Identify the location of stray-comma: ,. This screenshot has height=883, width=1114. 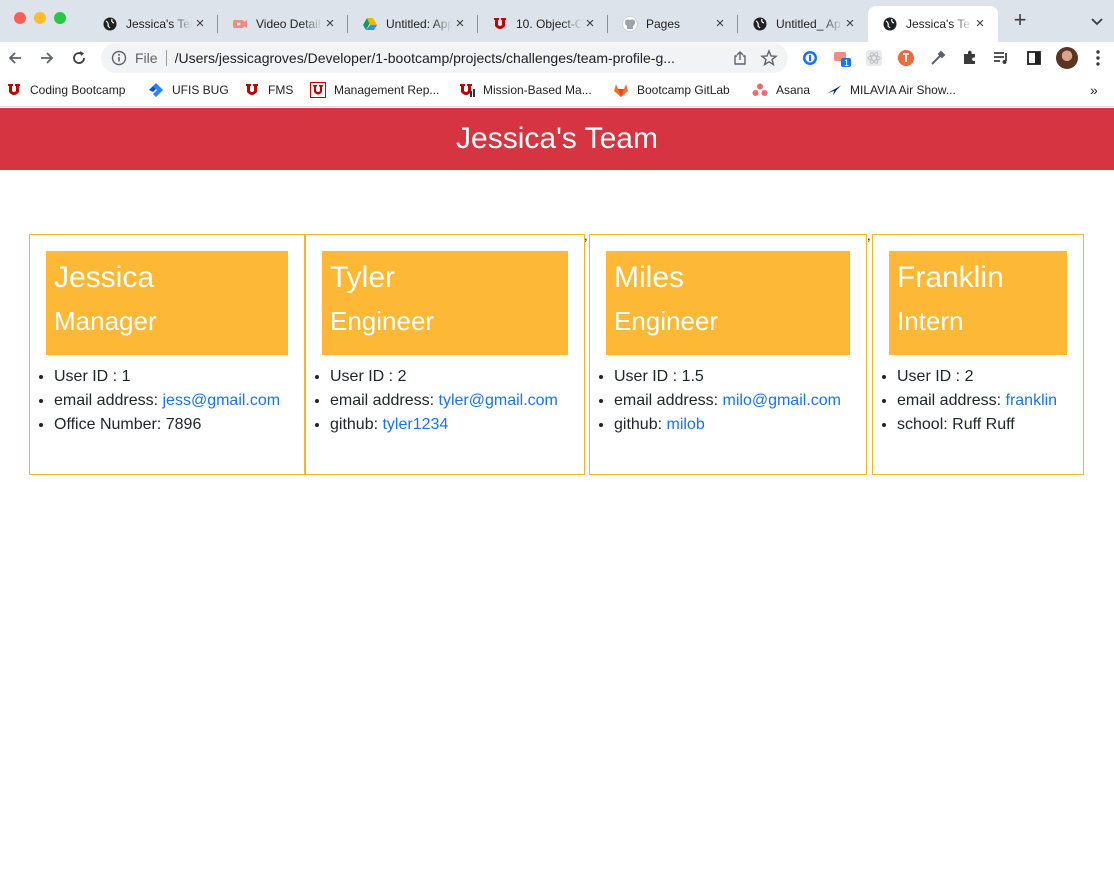
(869, 235).